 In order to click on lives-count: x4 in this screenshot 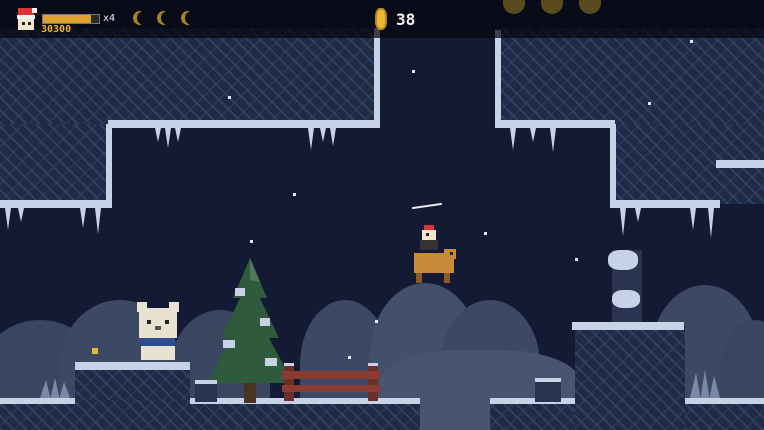, I will do `click(109, 18)`.